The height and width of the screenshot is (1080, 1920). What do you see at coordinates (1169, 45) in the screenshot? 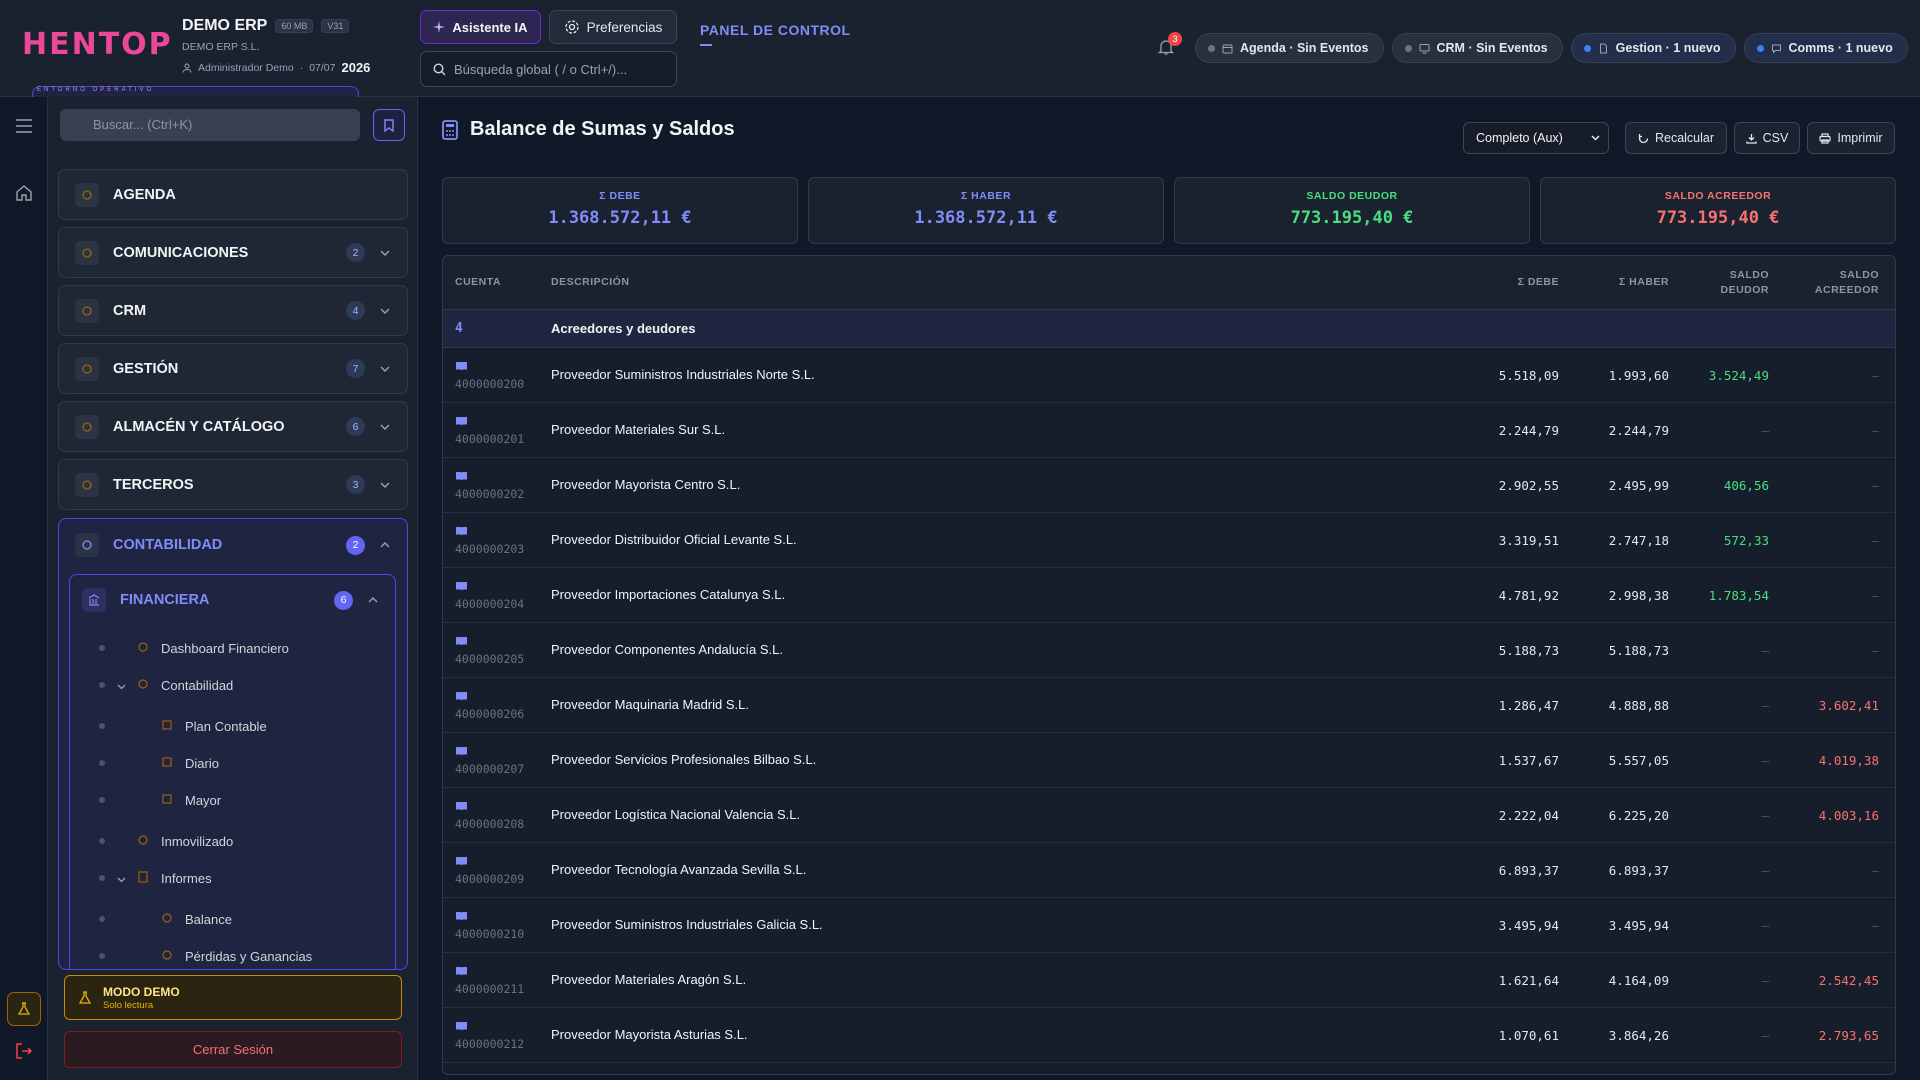
I see `notifications-button: 3` at bounding box center [1169, 45].